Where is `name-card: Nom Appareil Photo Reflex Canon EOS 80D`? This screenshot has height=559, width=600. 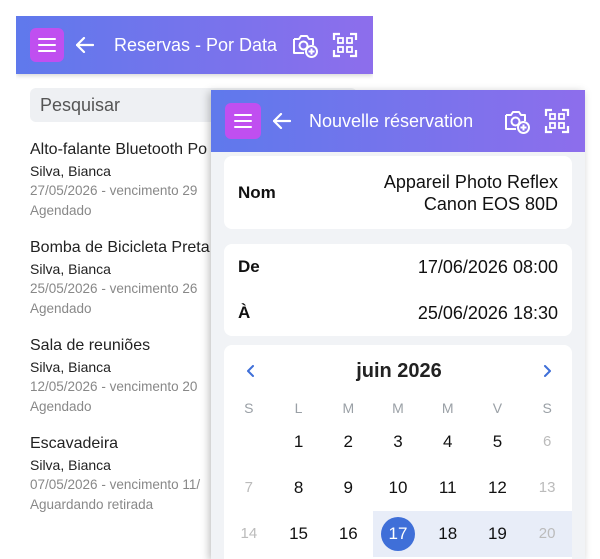 name-card: Nom Appareil Photo Reflex Canon EOS 80D is located at coordinates (398, 192).